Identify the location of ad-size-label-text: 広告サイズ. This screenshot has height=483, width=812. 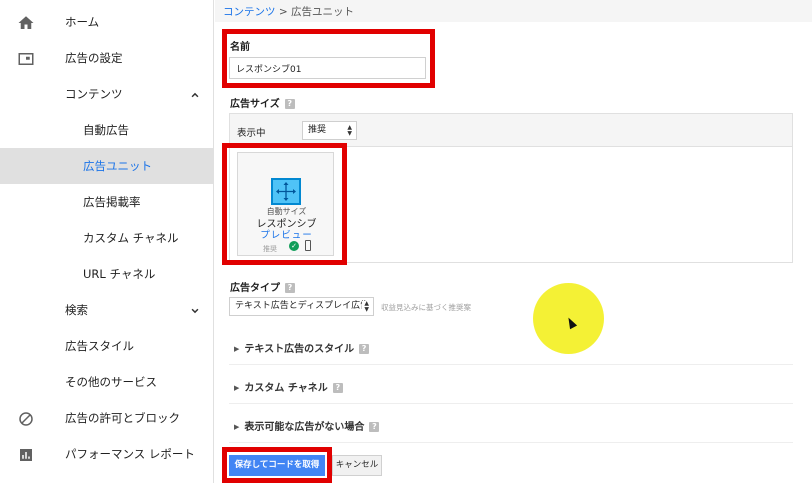
(255, 104).